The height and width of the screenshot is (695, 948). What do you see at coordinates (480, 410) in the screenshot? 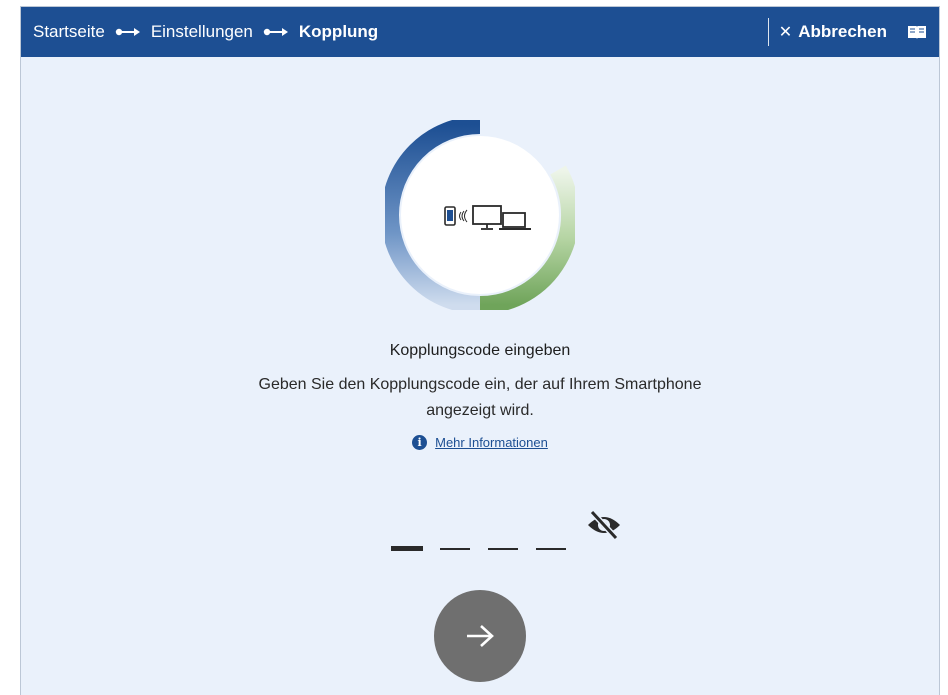
I see `description-line: angezeigt wird.` at bounding box center [480, 410].